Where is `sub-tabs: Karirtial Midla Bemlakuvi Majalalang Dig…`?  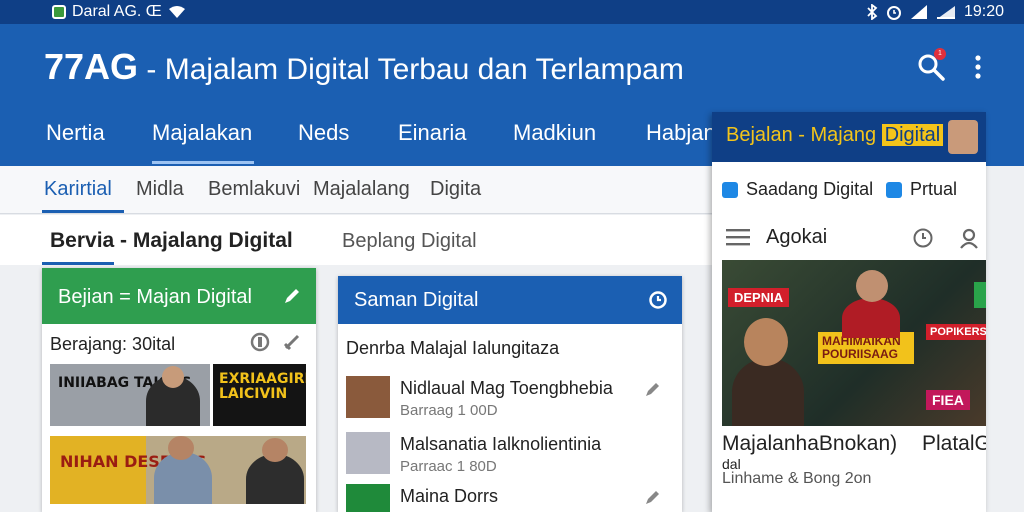
sub-tabs: Karirtial Midla Bemlakuvi Majalalang Dig… is located at coordinates (356, 190).